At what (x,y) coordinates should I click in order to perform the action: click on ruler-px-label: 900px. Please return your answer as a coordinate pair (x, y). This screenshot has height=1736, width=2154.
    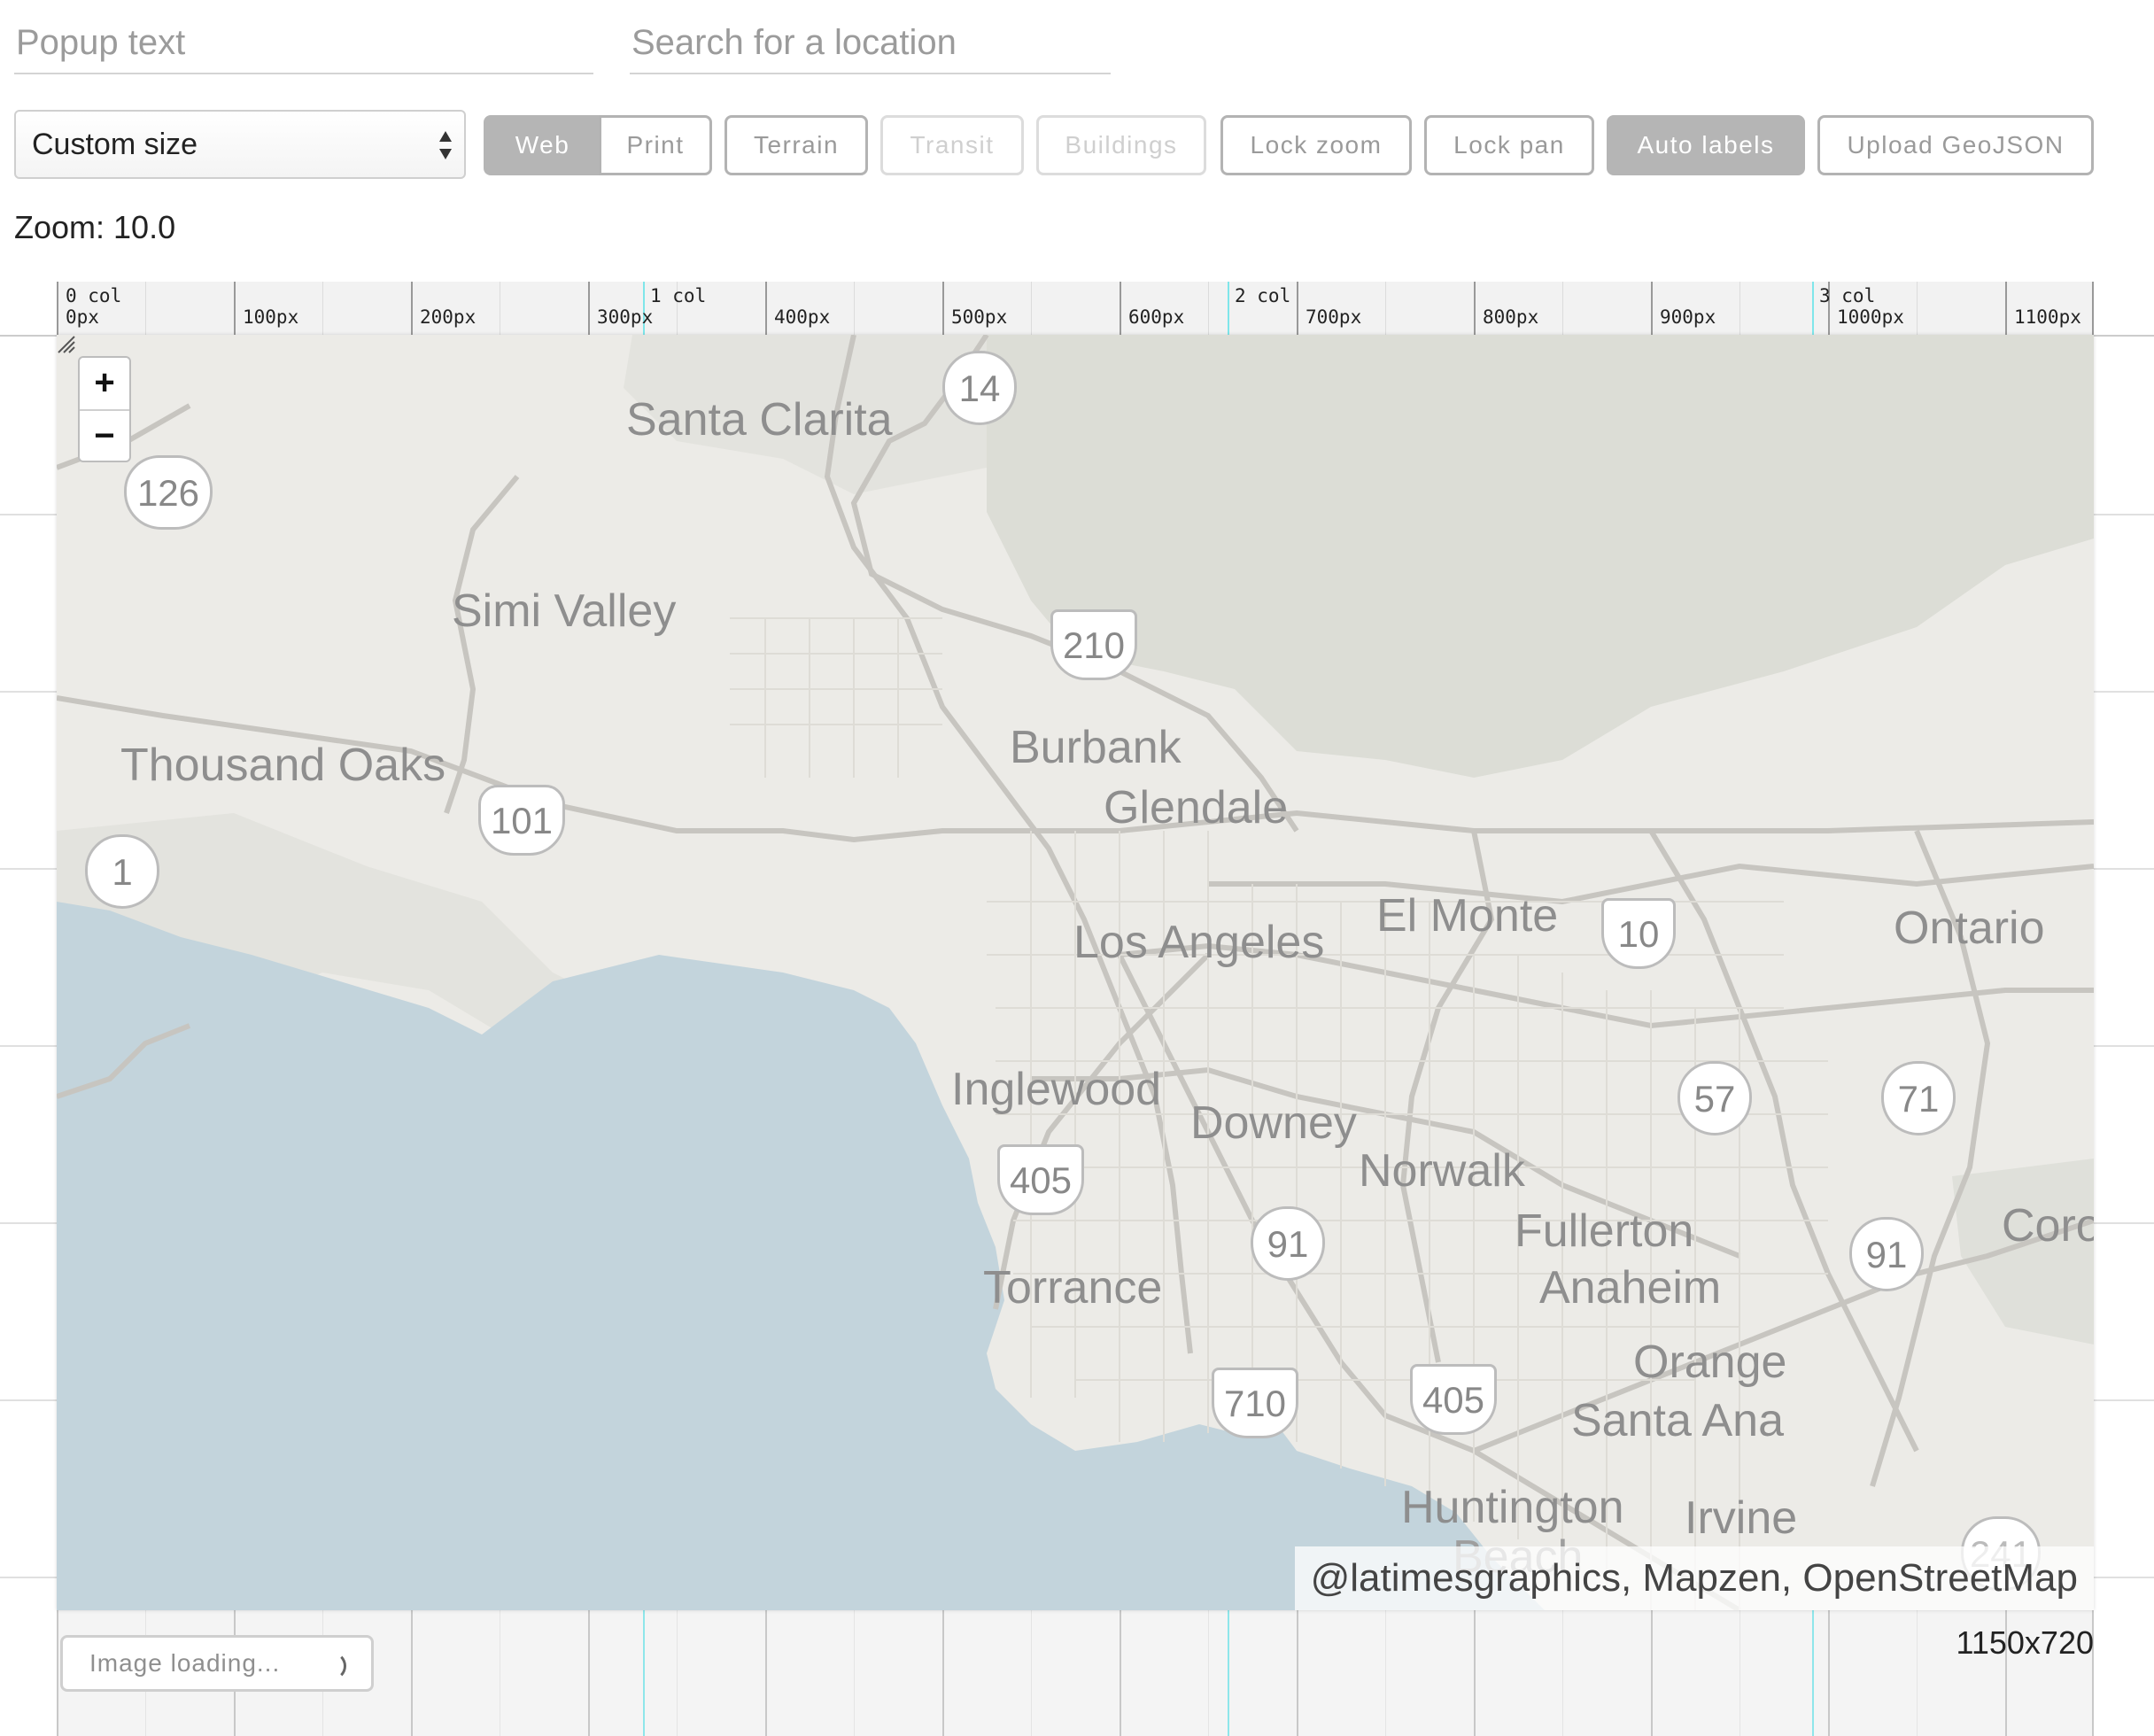
    Looking at the image, I should click on (1688, 317).